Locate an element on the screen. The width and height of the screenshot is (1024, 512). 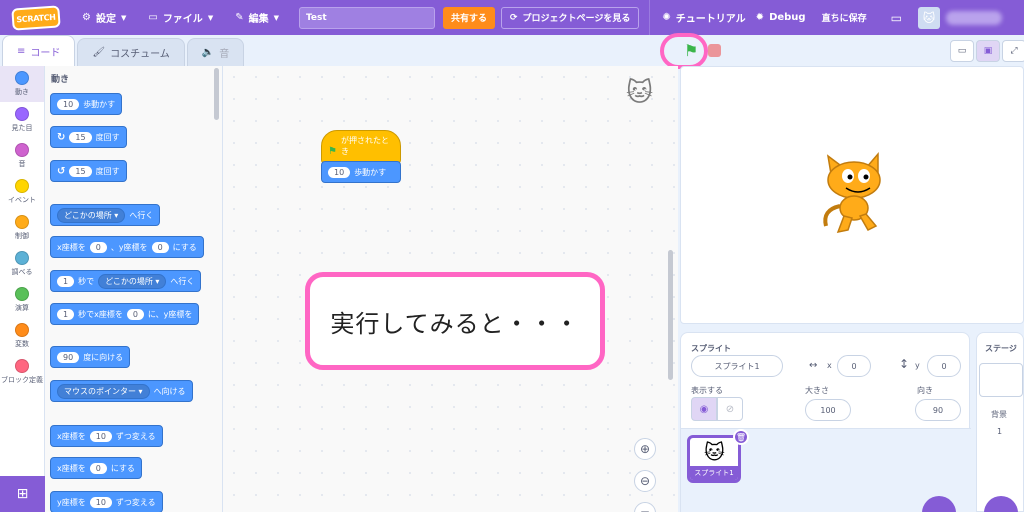
zoom-in-button: ⊕ is located at coordinates (645, 449).